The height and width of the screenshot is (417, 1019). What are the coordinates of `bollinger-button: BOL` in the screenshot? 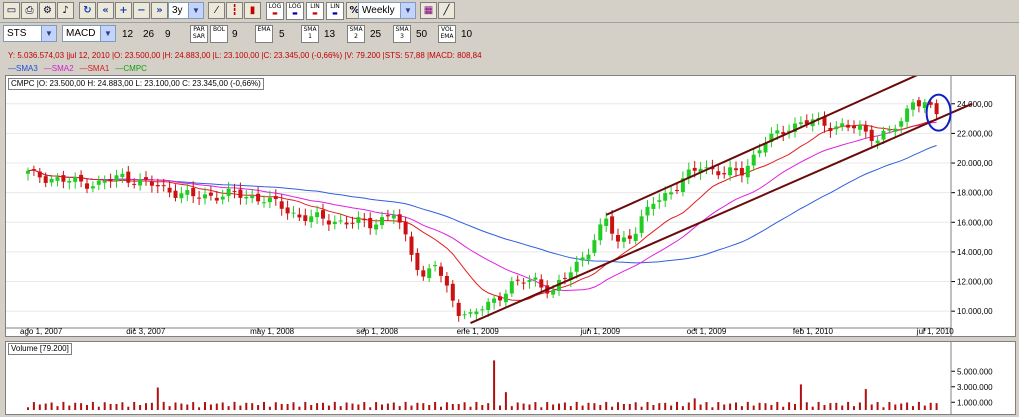 It's located at (219, 34).